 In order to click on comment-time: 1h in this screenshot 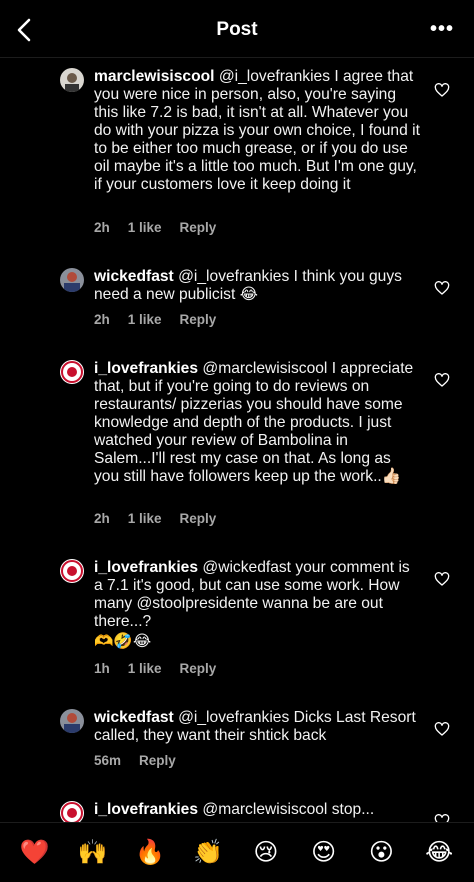, I will do `click(102, 668)`.